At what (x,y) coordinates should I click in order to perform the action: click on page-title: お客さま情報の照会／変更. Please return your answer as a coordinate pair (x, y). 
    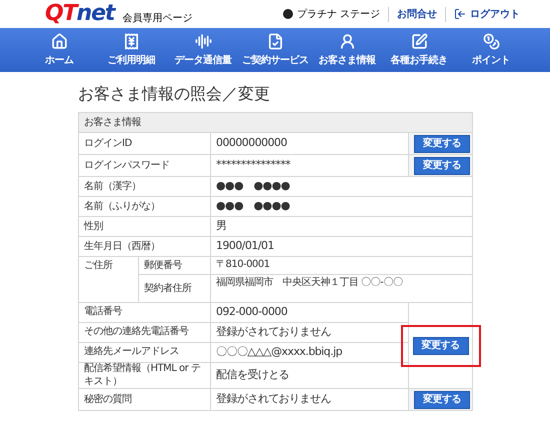
    Looking at the image, I should click on (174, 94).